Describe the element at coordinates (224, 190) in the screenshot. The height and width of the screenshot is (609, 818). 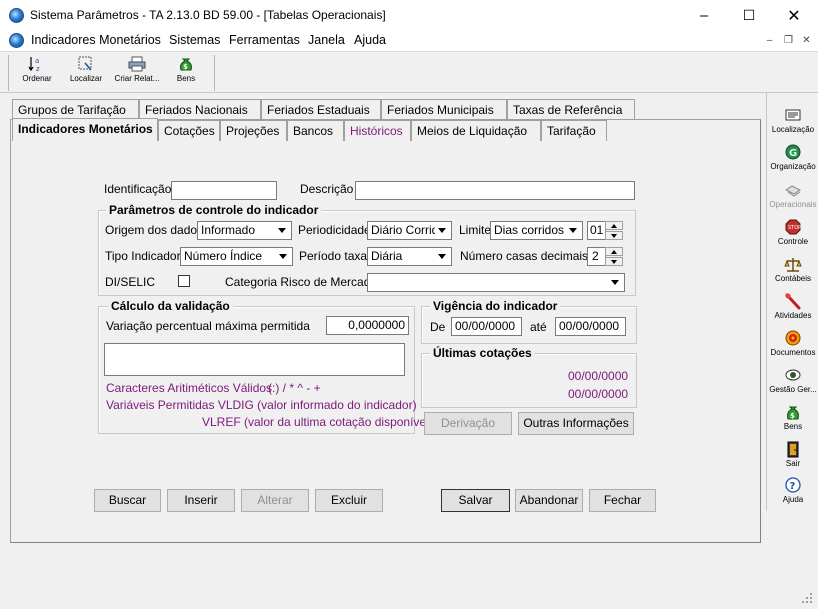
I see `identificacao-input` at that location.